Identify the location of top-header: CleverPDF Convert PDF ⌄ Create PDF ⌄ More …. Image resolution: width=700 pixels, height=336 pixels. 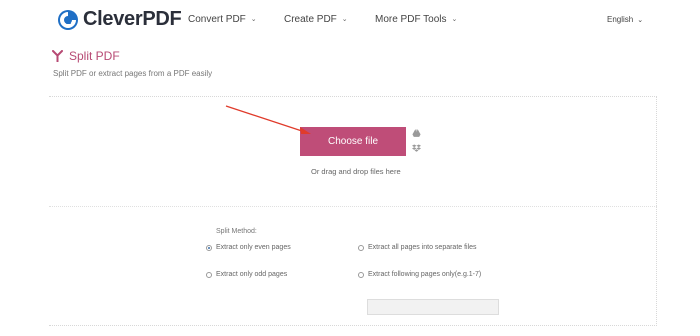
(350, 20).